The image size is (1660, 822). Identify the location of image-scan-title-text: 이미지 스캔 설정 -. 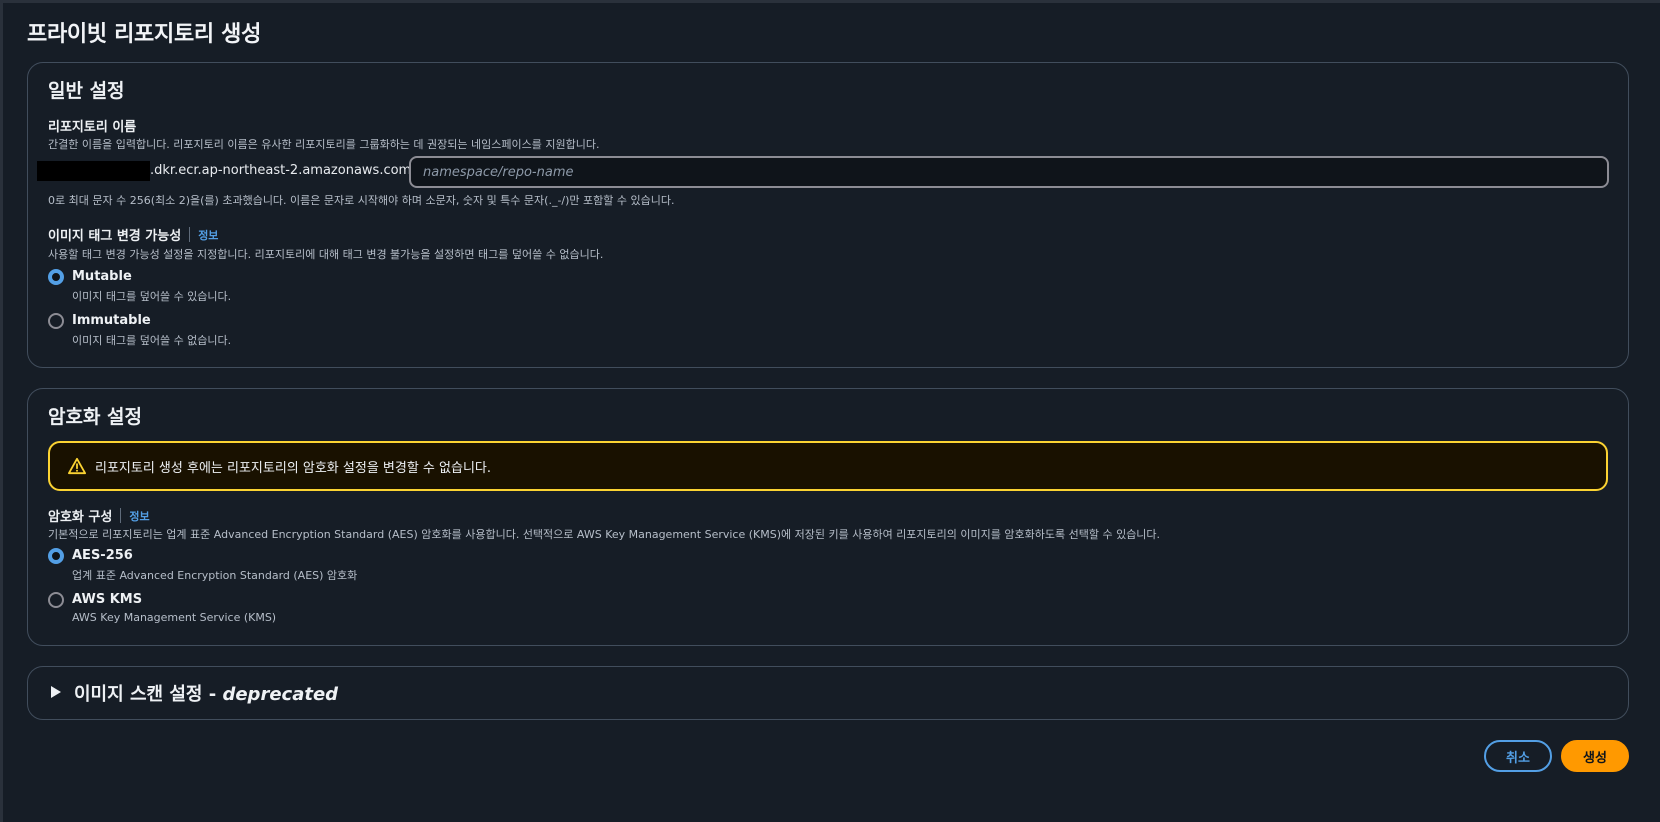
(148, 694).